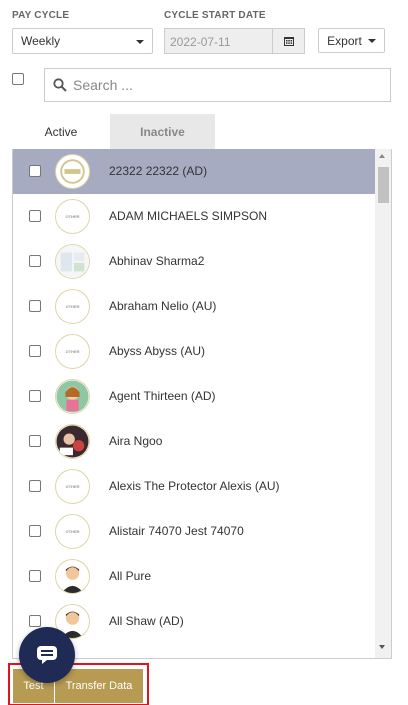 The image size is (408, 705). Describe the element at coordinates (82, 41) in the screenshot. I see `pay-cycle-select: Weekly` at that location.